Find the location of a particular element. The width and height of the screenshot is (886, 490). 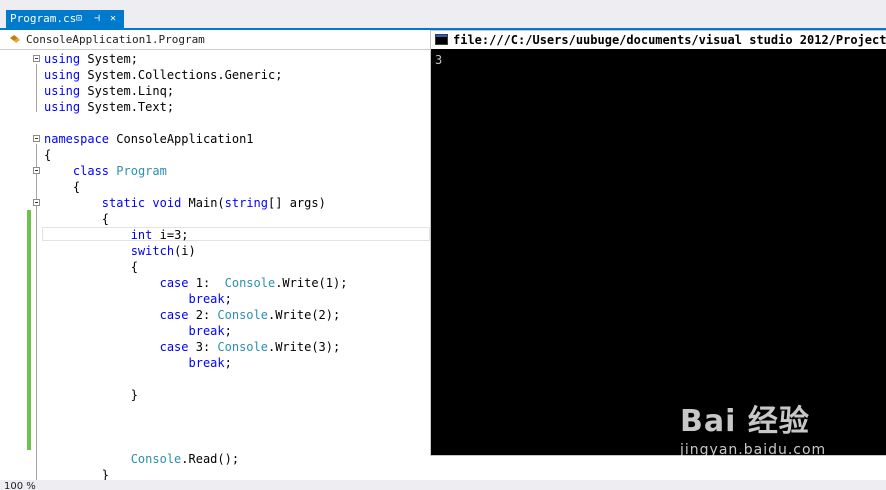

code-line: case 3: Console.Write(3); is located at coordinates (192, 347).